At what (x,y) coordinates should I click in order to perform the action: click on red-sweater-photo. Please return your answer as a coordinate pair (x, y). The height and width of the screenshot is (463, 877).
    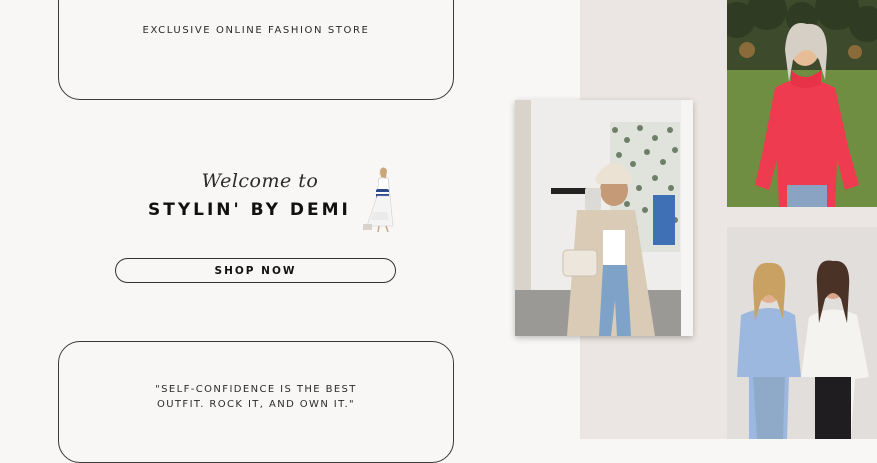
    Looking at the image, I should click on (802, 103).